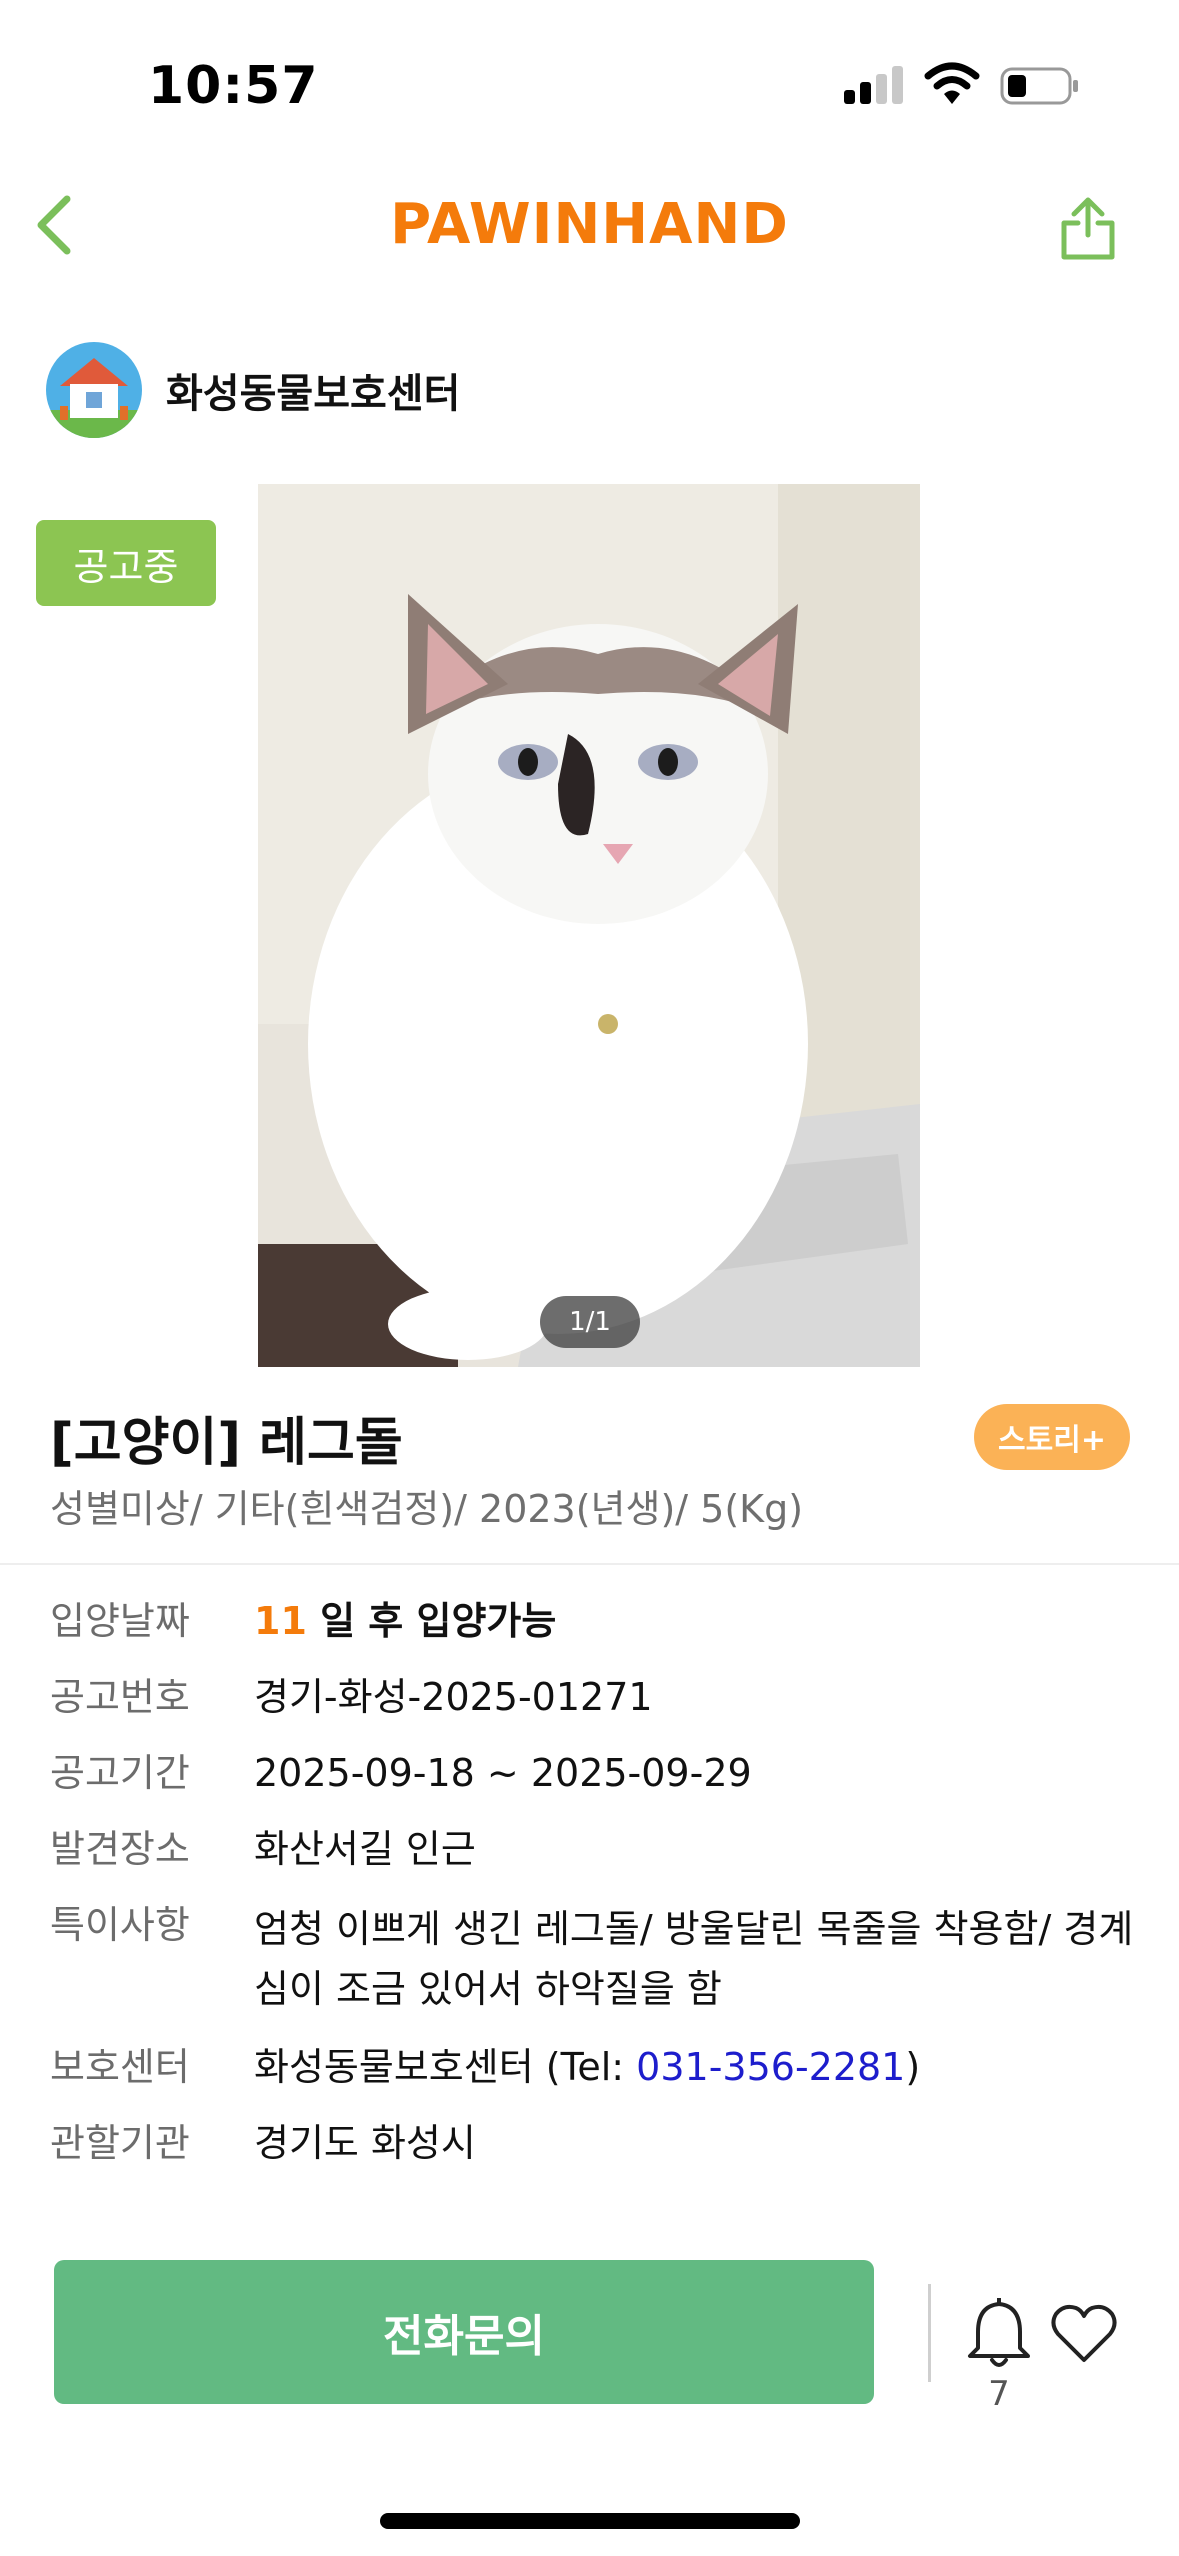  I want to click on battery-icon, so click(1039, 86).